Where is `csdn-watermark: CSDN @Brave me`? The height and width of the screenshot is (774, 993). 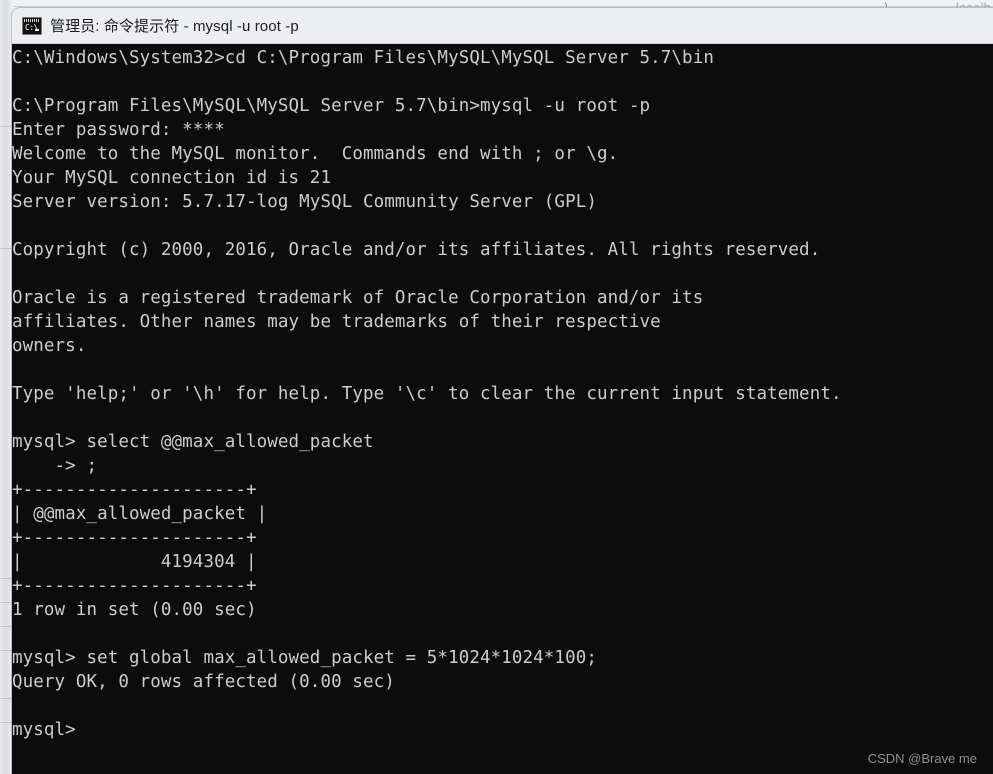
csdn-watermark: CSDN @Brave me is located at coordinates (922, 758).